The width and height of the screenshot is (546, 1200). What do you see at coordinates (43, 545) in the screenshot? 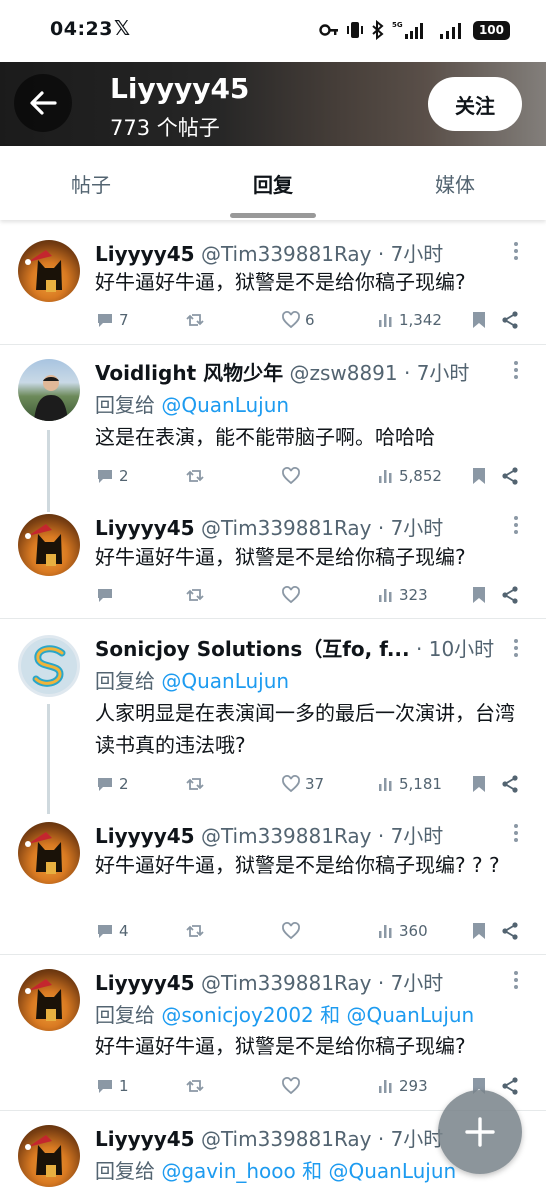
I see `avatar-cat-icon` at bounding box center [43, 545].